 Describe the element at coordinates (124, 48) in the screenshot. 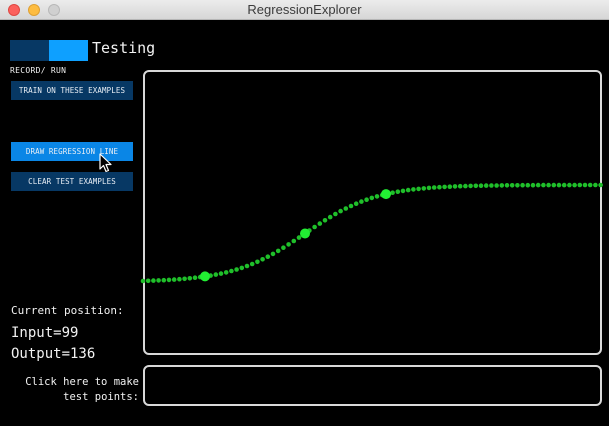

I see `mode-label: Testing` at that location.